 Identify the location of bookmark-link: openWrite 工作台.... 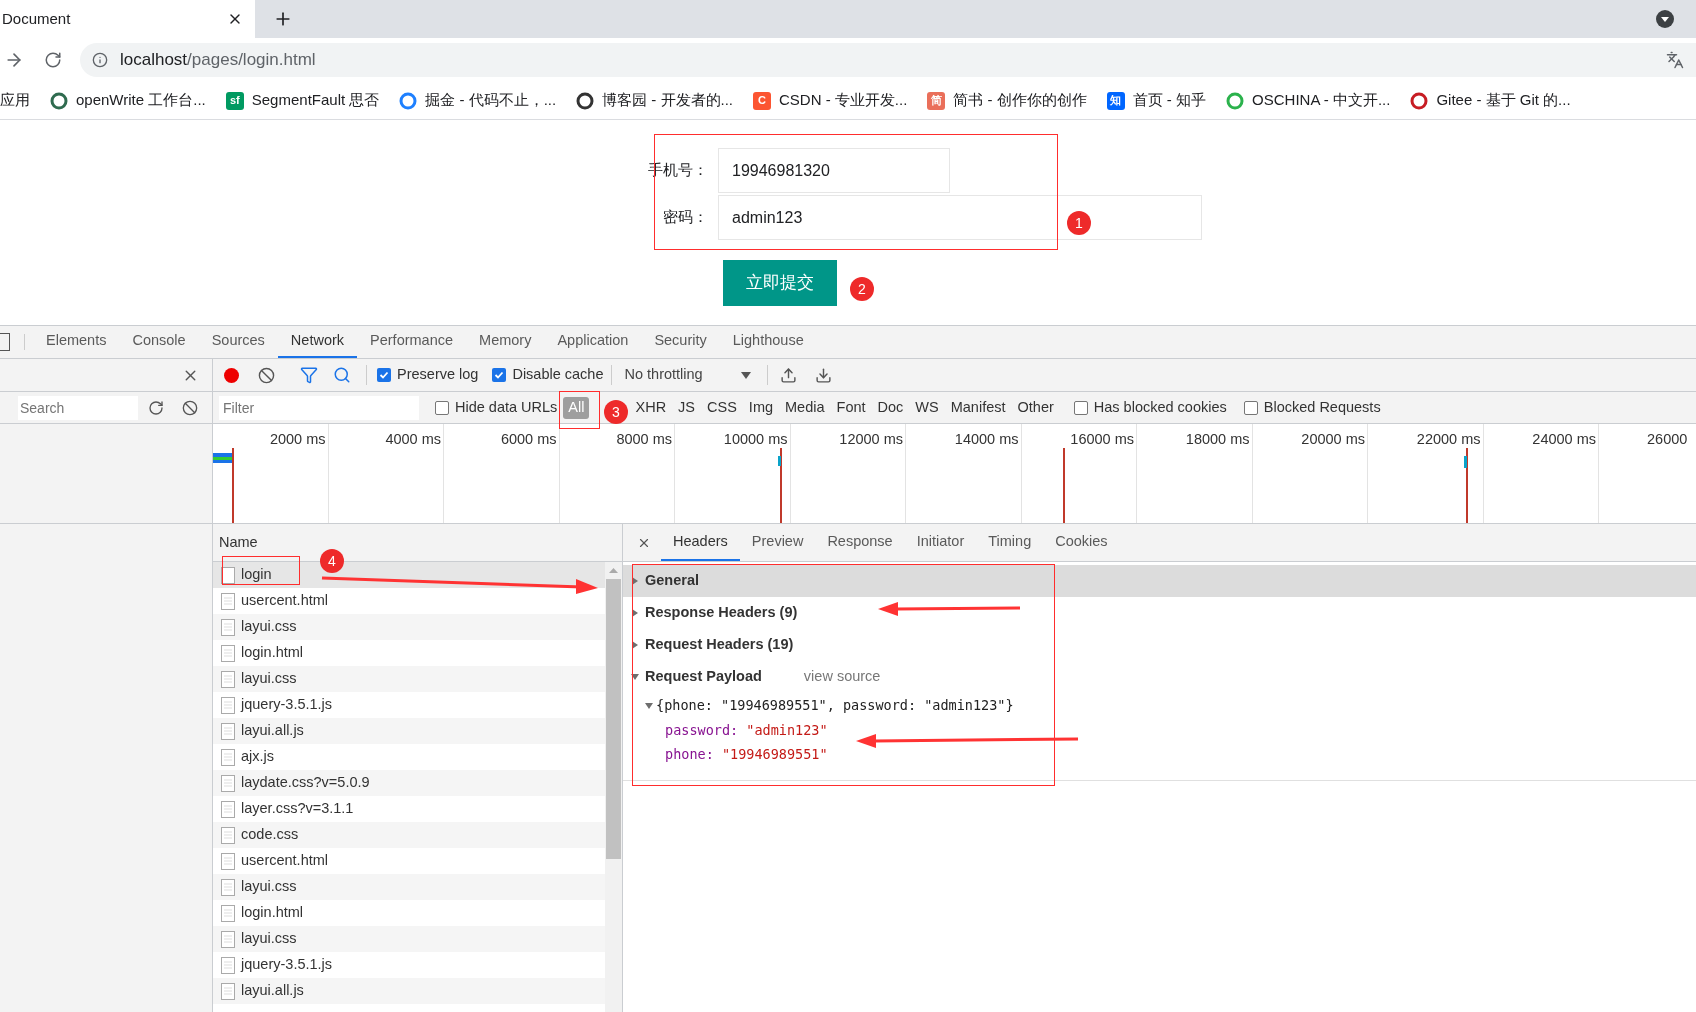
(141, 100).